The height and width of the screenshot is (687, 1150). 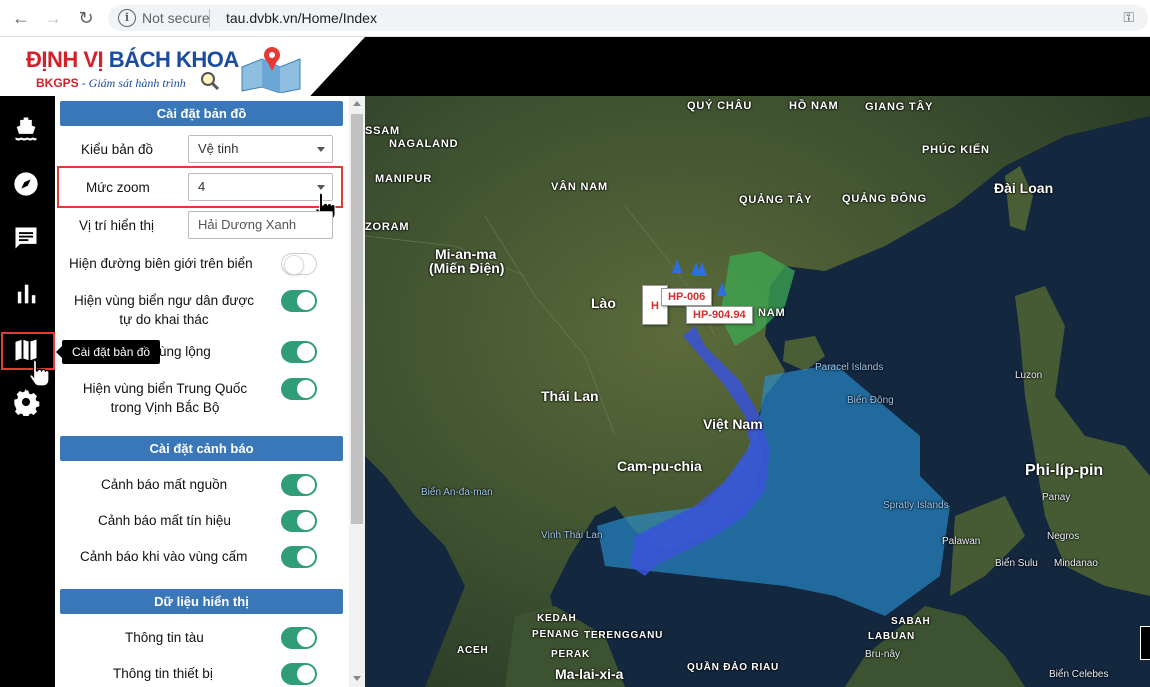 What do you see at coordinates (210, 81) in the screenshot?
I see `magnifier-icon` at bounding box center [210, 81].